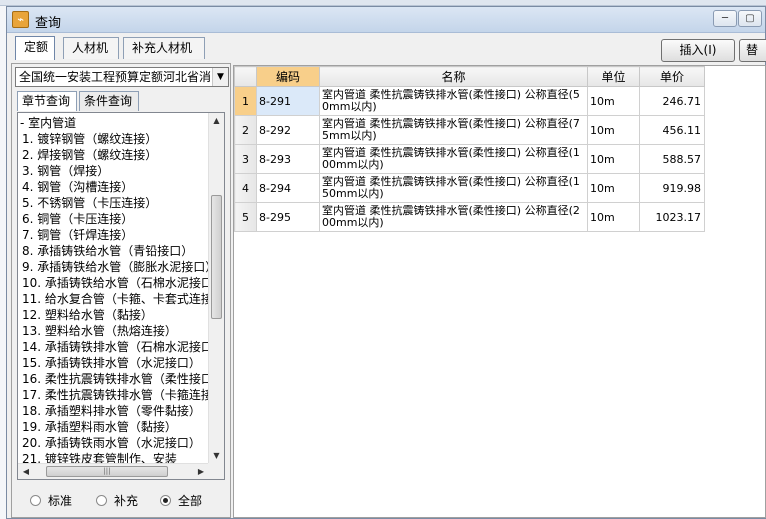 This screenshot has height=519, width=766. I want to click on window-title: 查询, so click(48, 23).